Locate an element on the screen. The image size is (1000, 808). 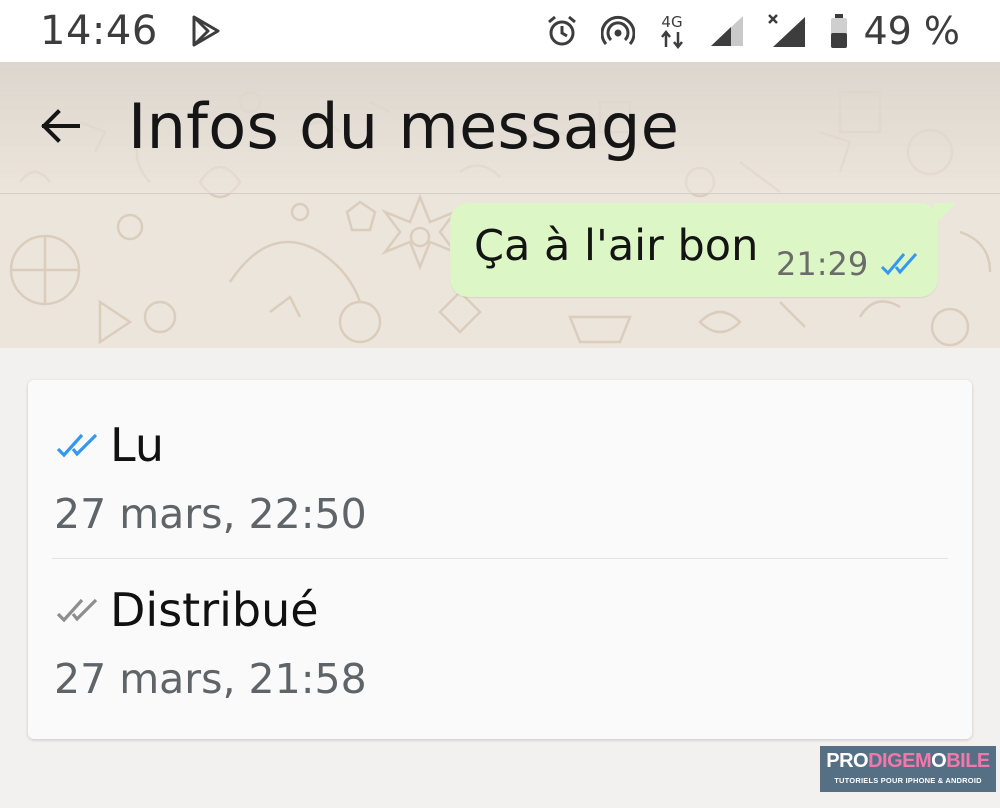
network-label: 4G is located at coordinates (672, 22).